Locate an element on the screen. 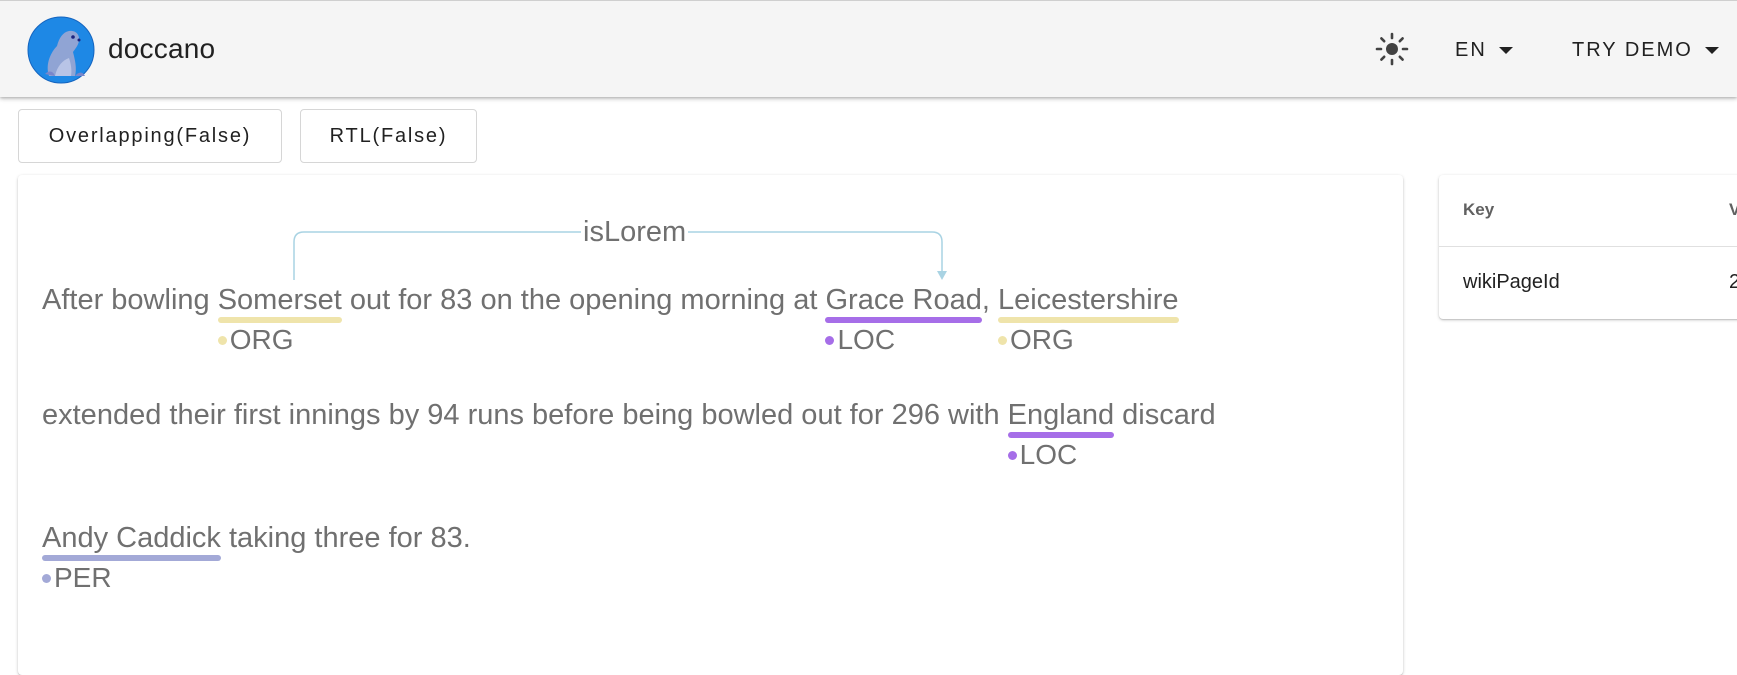 The image size is (1737, 675). column-header-value: V is located at coordinates (1733, 210).